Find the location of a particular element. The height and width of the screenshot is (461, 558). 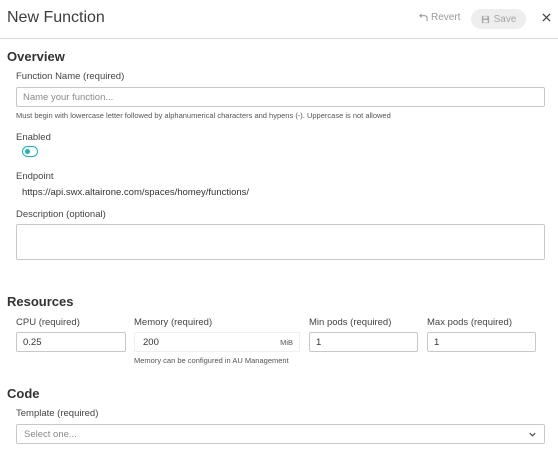

toggle-knob is located at coordinates (27, 151).